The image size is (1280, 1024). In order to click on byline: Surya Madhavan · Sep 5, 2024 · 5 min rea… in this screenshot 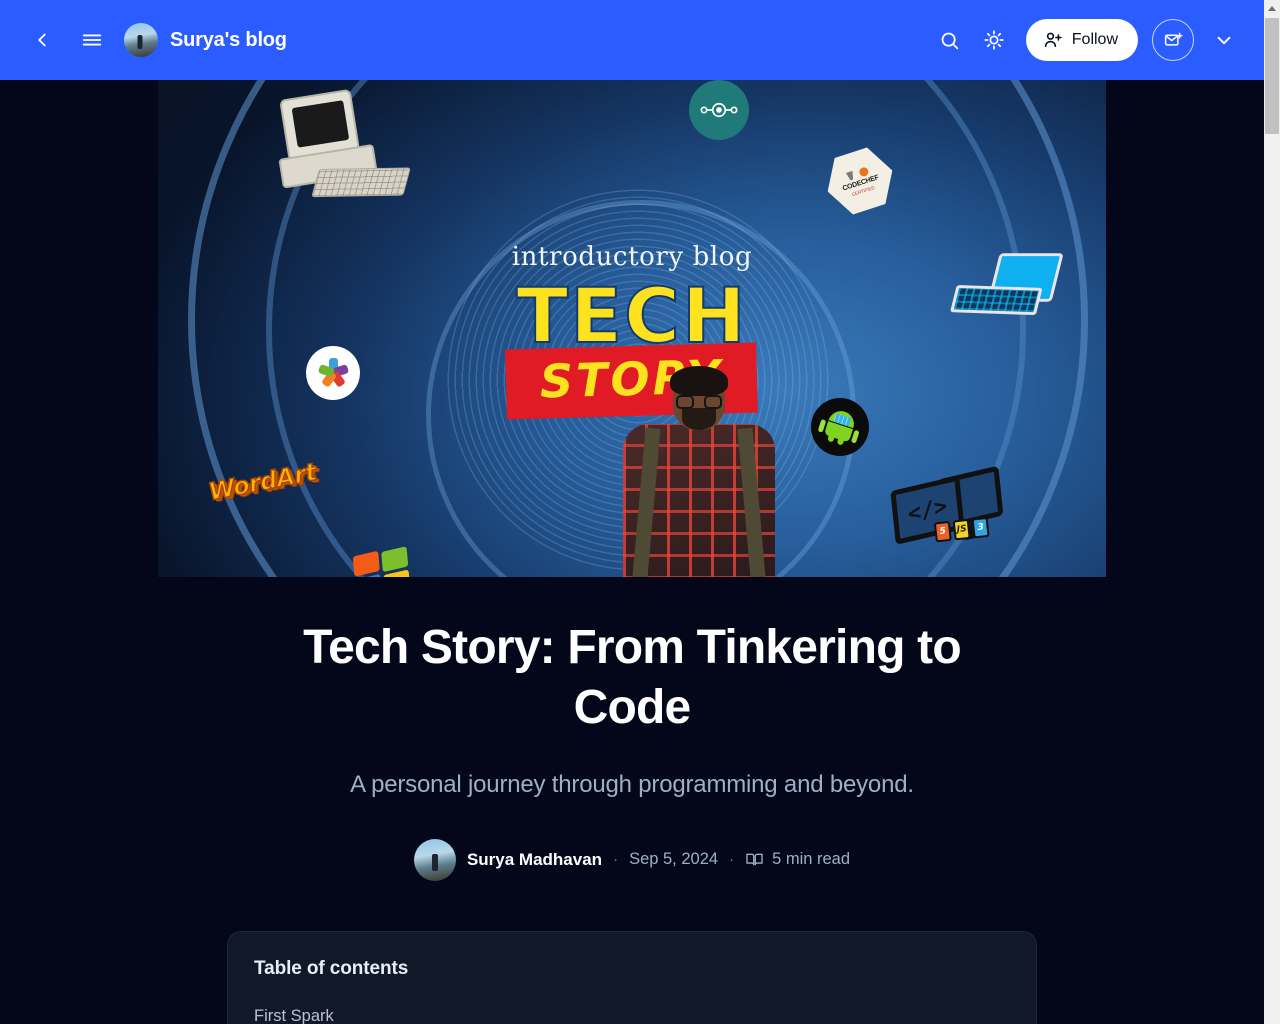, I will do `click(632, 859)`.